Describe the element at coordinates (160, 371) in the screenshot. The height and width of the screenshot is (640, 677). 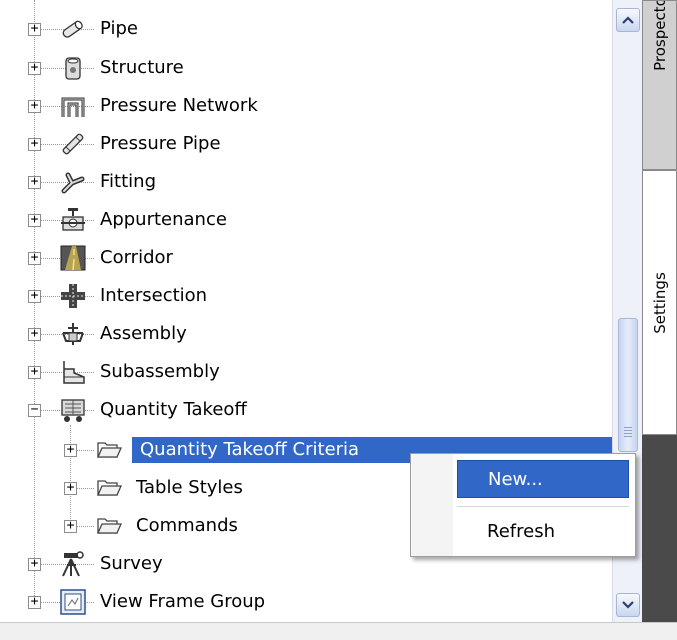
I see `tree-item-label: Subassembly` at that location.